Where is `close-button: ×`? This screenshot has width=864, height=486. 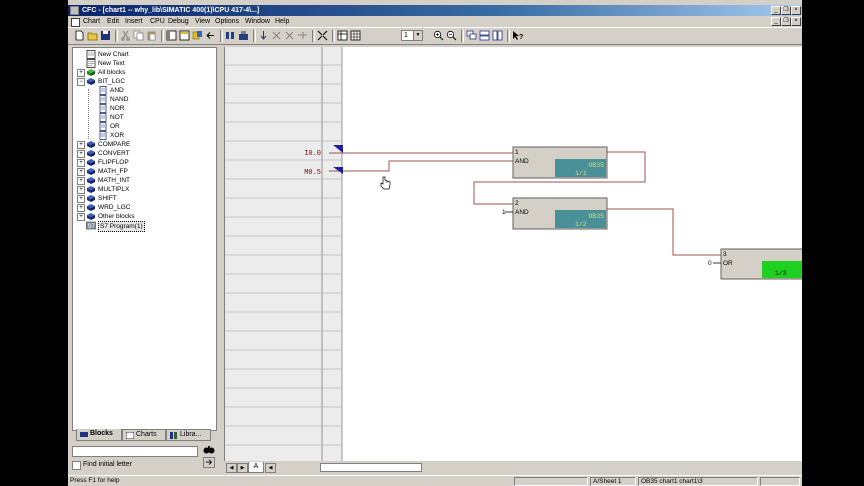 close-button: × is located at coordinates (796, 10).